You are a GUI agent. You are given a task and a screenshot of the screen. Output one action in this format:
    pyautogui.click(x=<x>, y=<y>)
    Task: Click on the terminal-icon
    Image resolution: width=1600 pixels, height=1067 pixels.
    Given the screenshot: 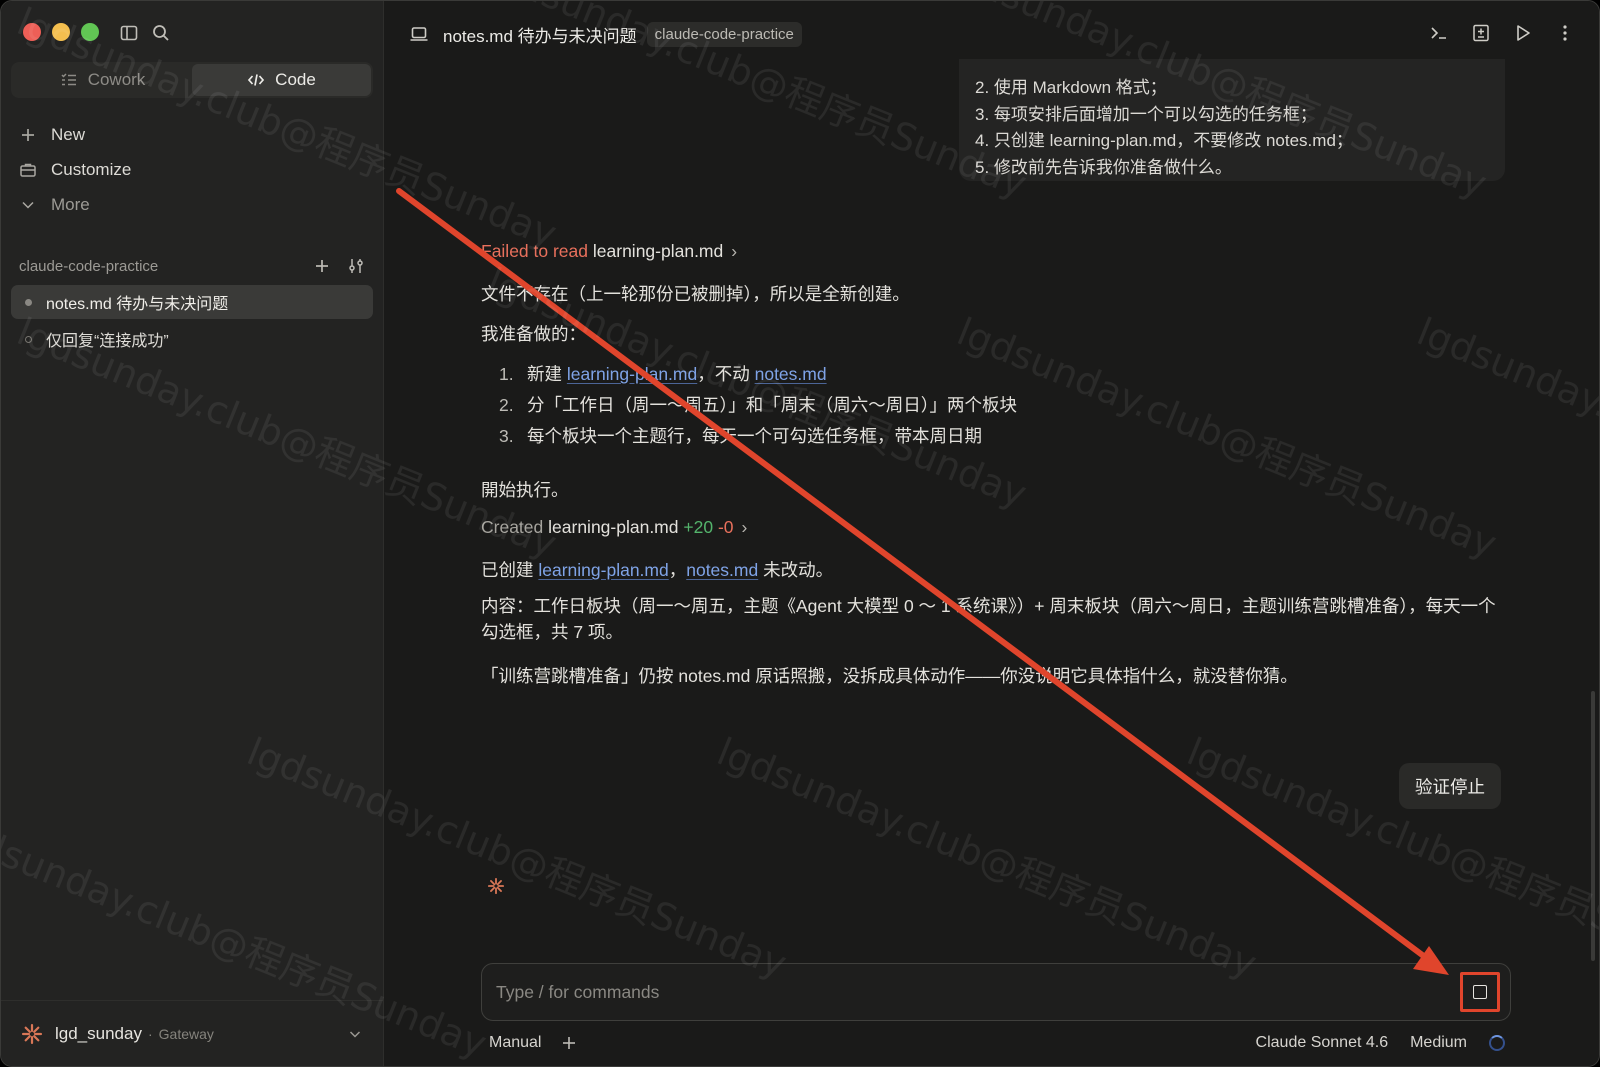 What is the action you would take?
    pyautogui.click(x=1439, y=33)
    